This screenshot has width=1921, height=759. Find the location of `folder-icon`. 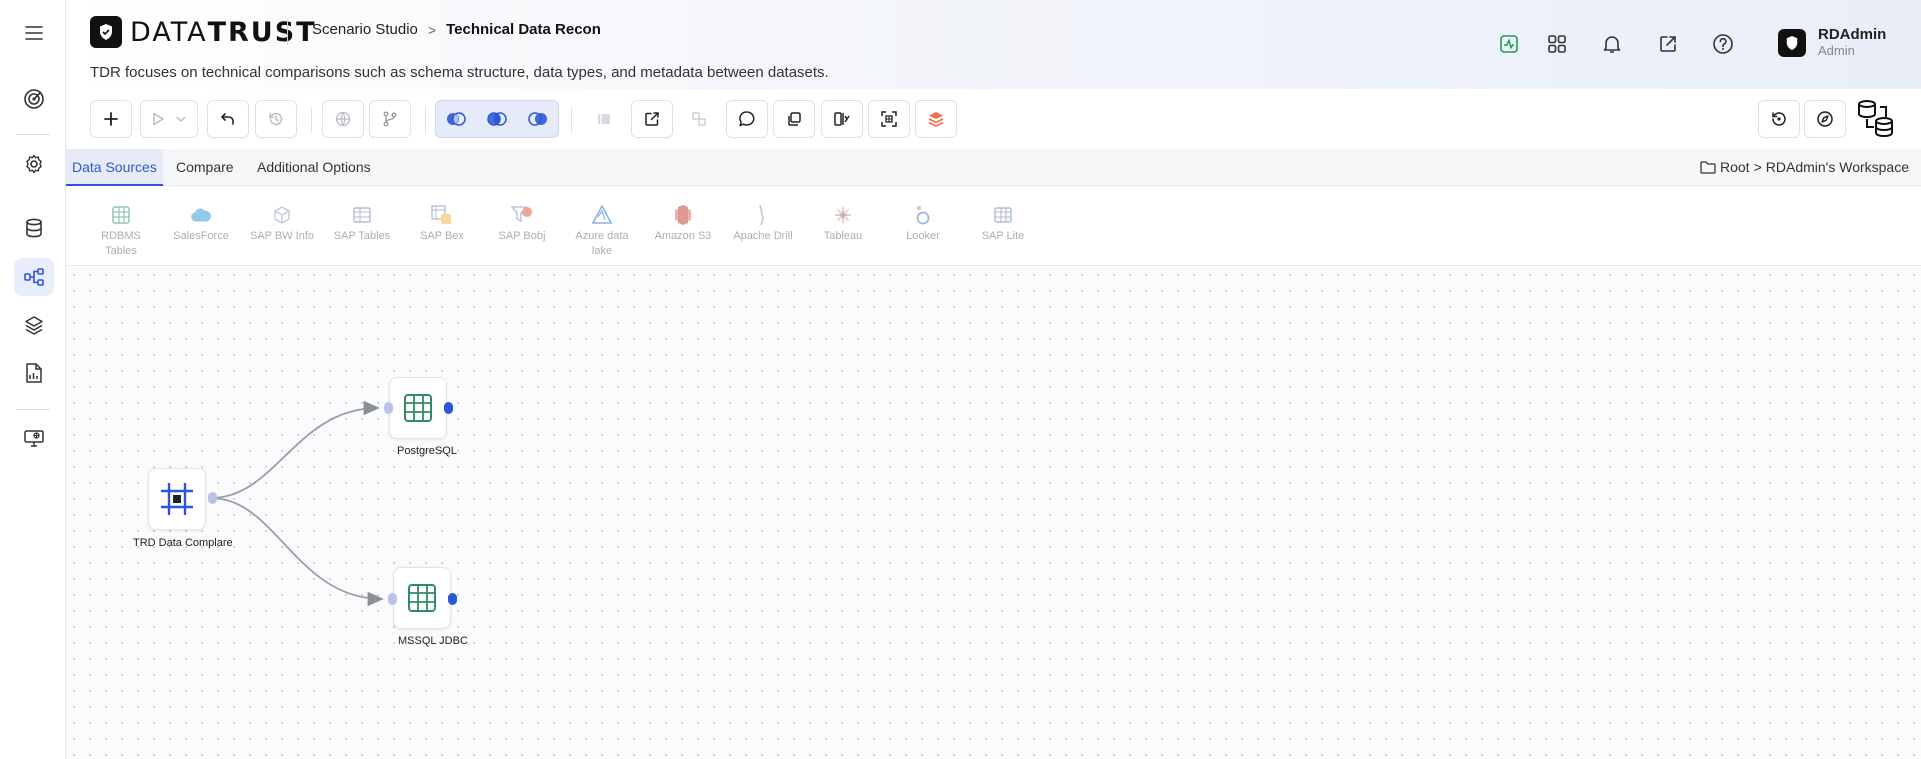

folder-icon is located at coordinates (1708, 167).